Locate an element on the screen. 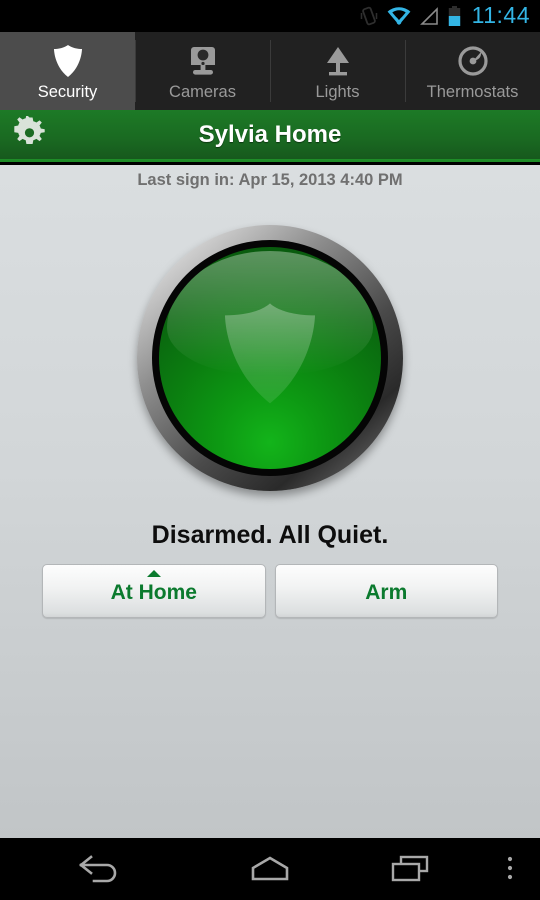 Image resolution: width=540 pixels, height=900 pixels. status-button-face is located at coordinates (270, 358).